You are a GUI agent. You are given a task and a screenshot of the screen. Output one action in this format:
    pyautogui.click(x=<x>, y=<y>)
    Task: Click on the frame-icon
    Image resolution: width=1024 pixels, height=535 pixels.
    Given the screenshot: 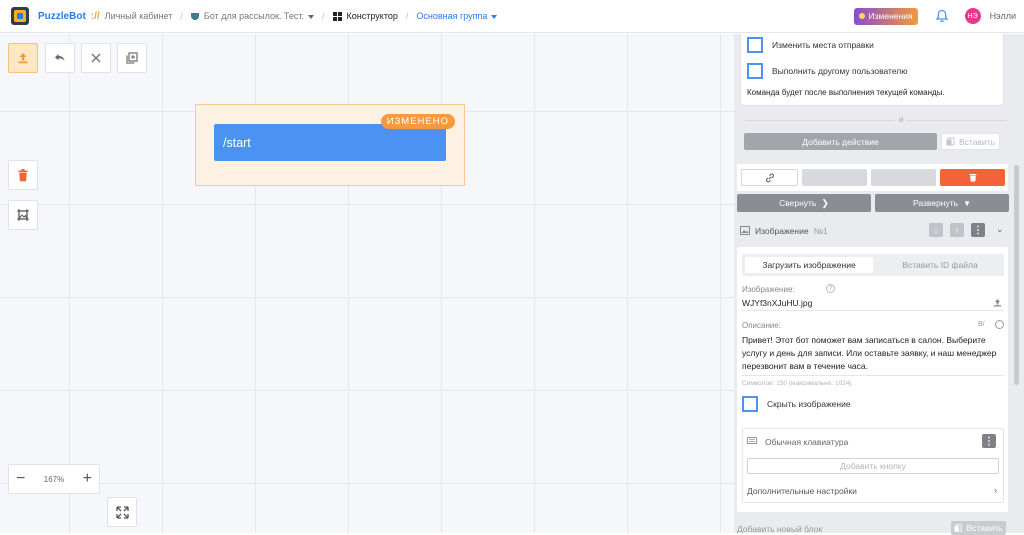 What is the action you would take?
    pyautogui.click(x=23, y=215)
    